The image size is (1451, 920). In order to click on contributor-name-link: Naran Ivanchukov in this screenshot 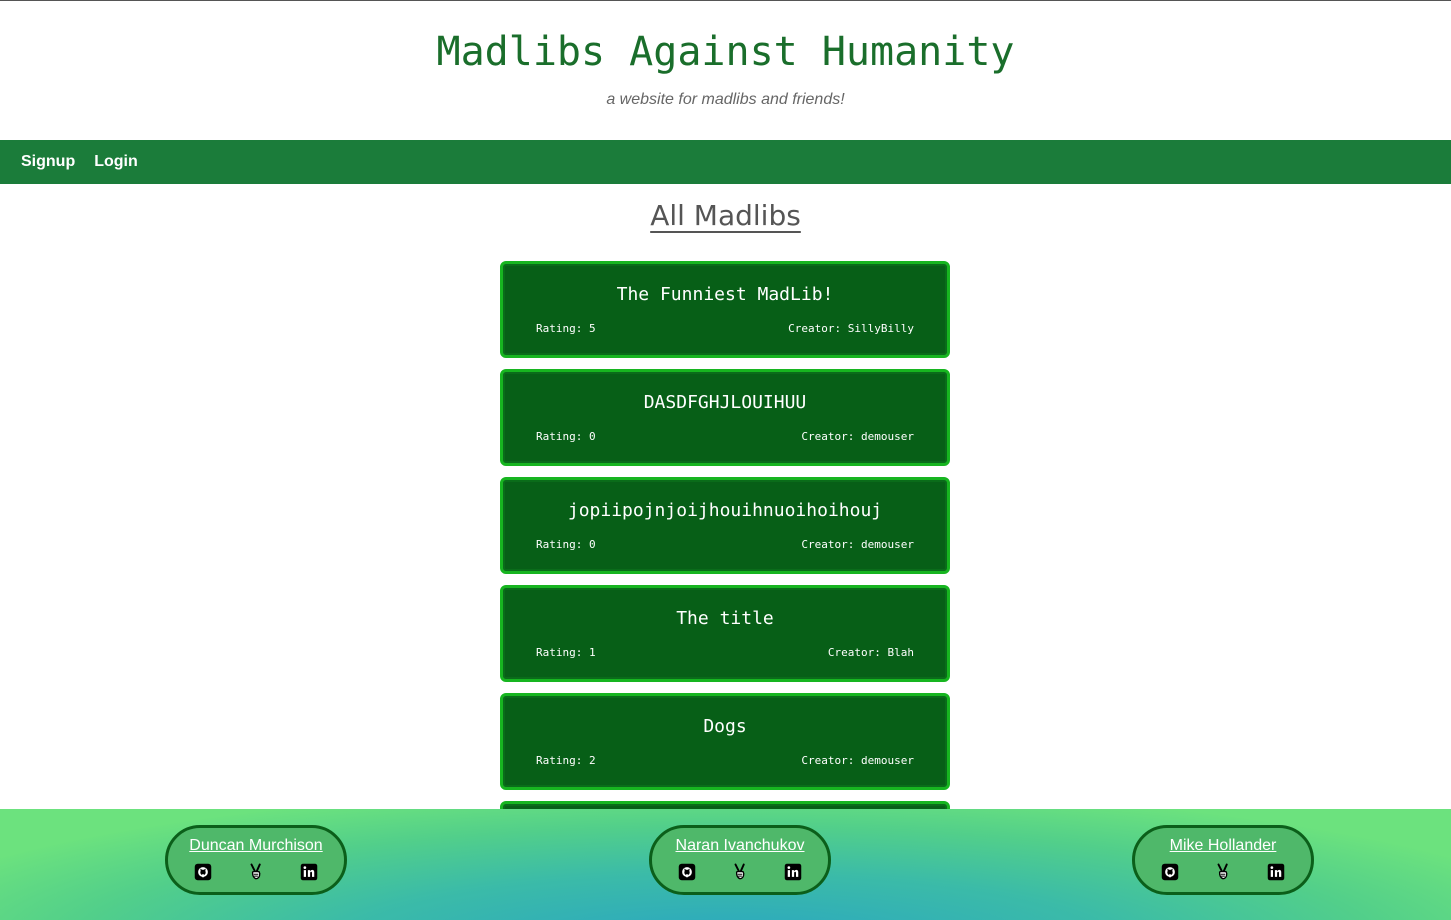, I will do `click(740, 846)`.